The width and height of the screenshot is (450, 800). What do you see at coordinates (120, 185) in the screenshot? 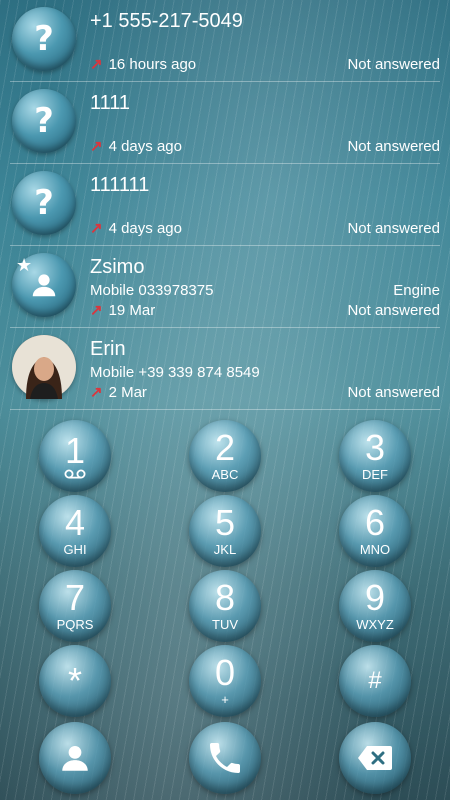
I see `caller-name: 111111` at bounding box center [120, 185].